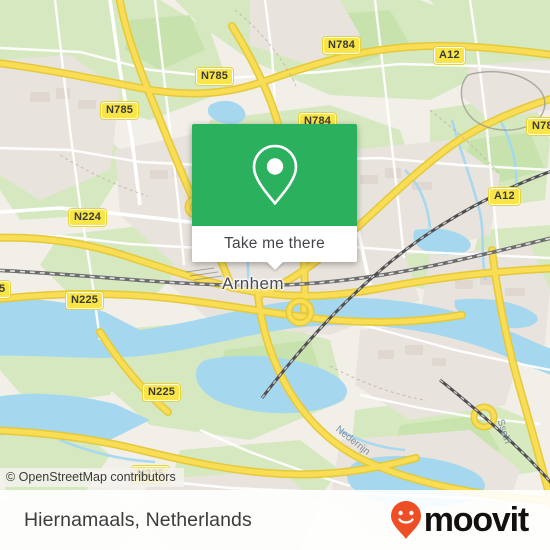 Image resolution: width=550 pixels, height=550 pixels. I want to click on road-shield-a12-1: A12, so click(449, 55).